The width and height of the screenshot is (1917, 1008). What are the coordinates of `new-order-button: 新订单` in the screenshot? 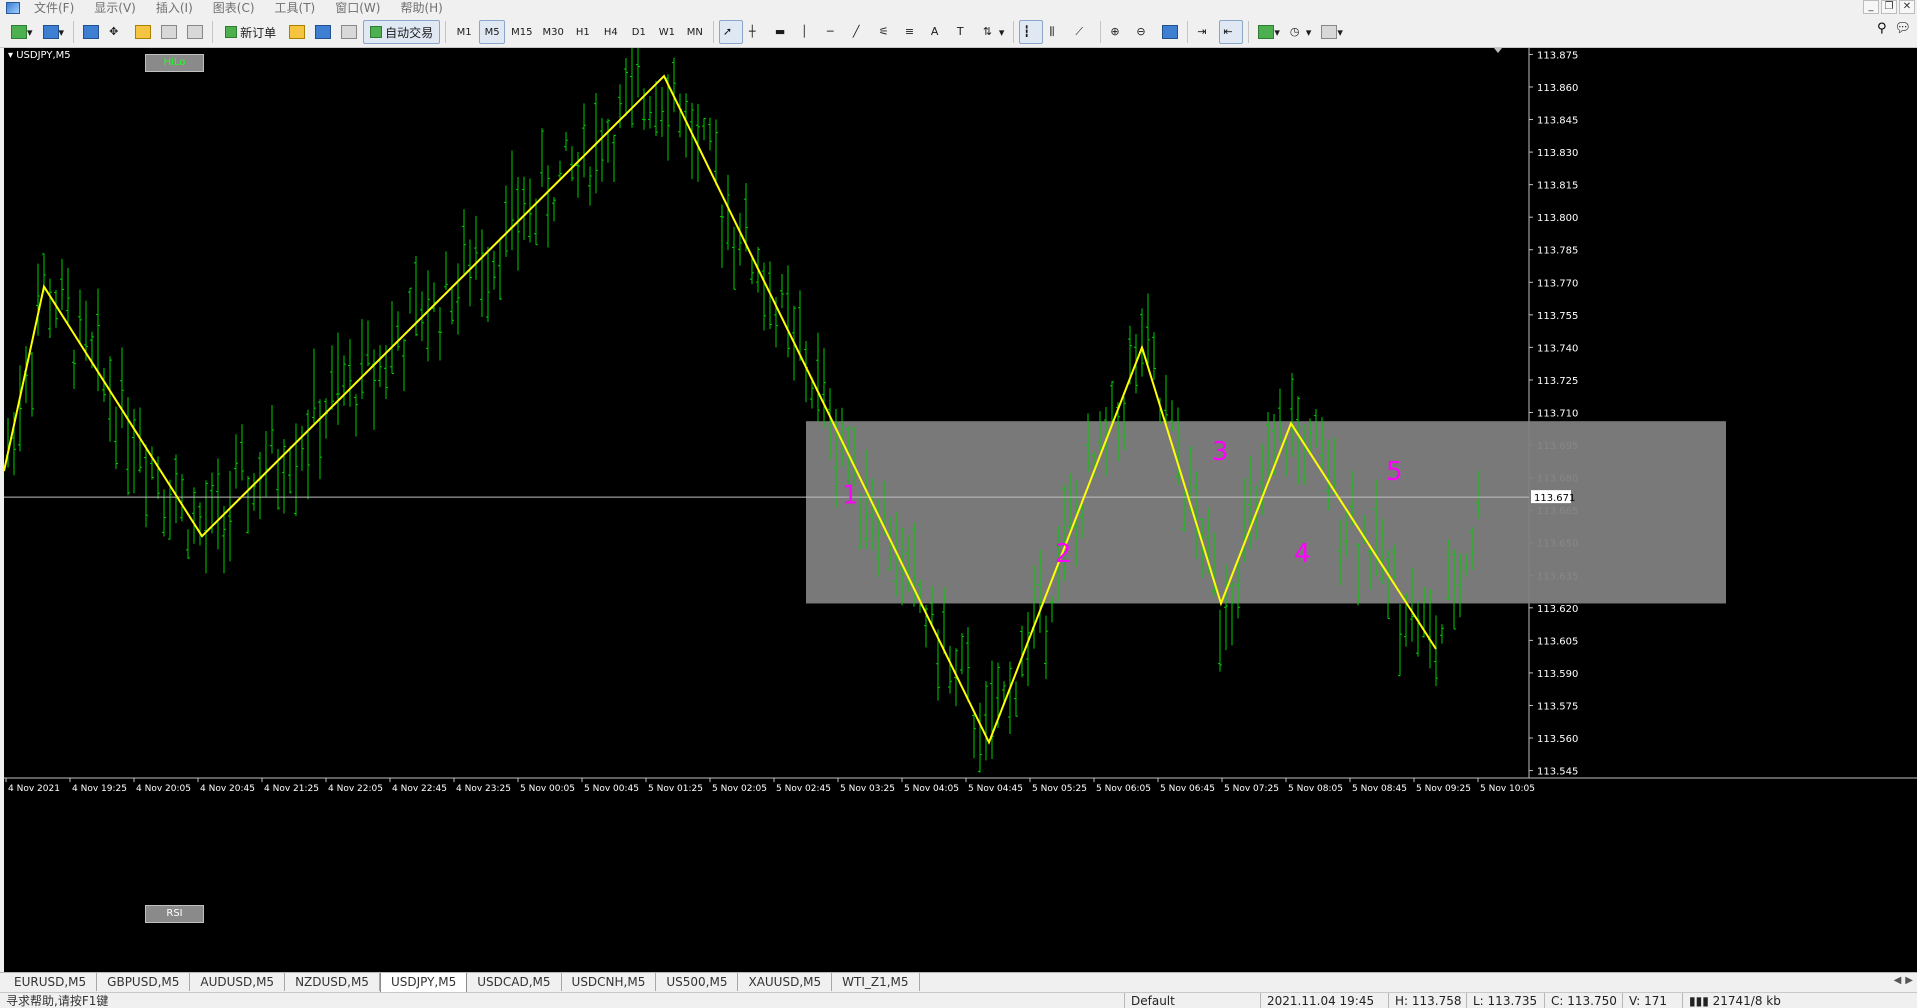 It's located at (250, 32).